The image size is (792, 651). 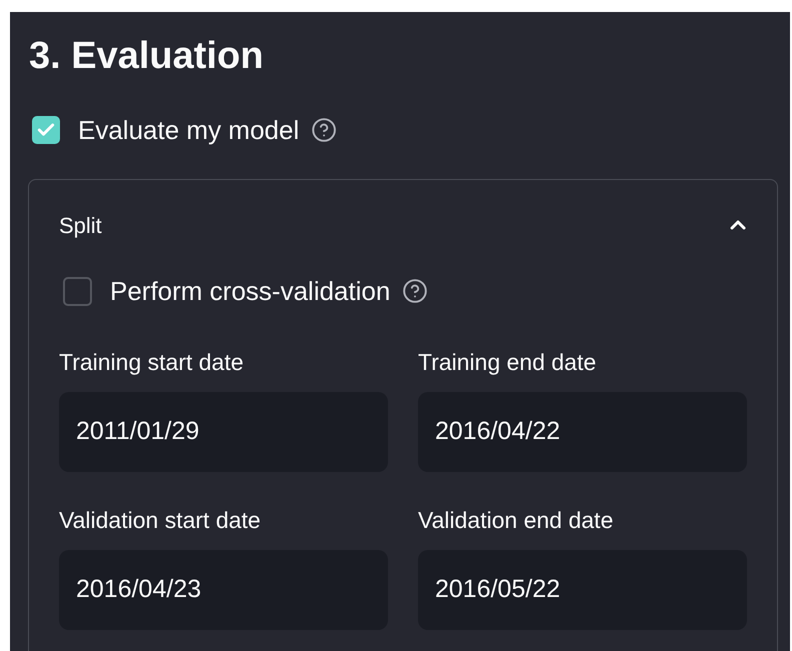 I want to click on date-input: 2016/04/23, so click(x=223, y=590).